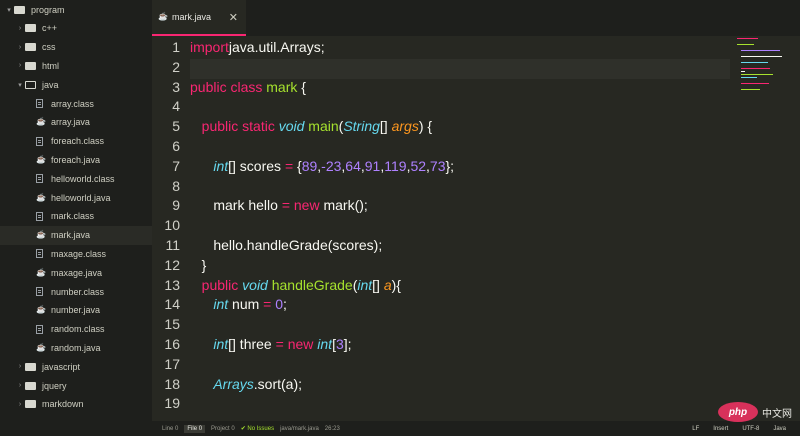  I want to click on tree-item-html: › html, so click(76, 65).